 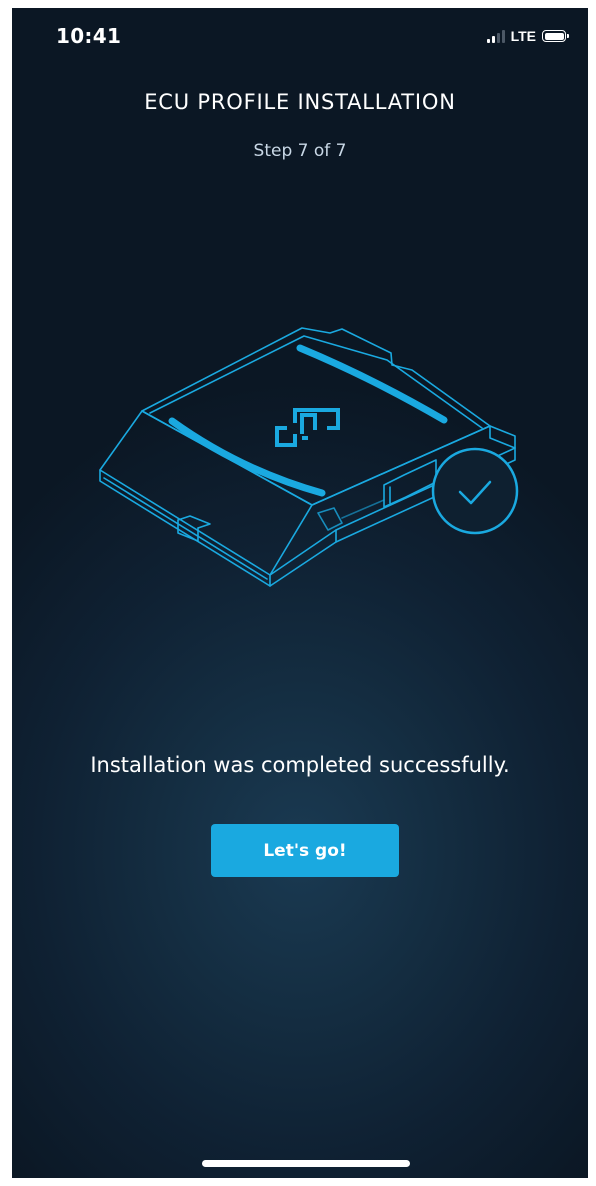 What do you see at coordinates (300, 102) in the screenshot?
I see `page-title: ECU PROFILE INSTALLATION` at bounding box center [300, 102].